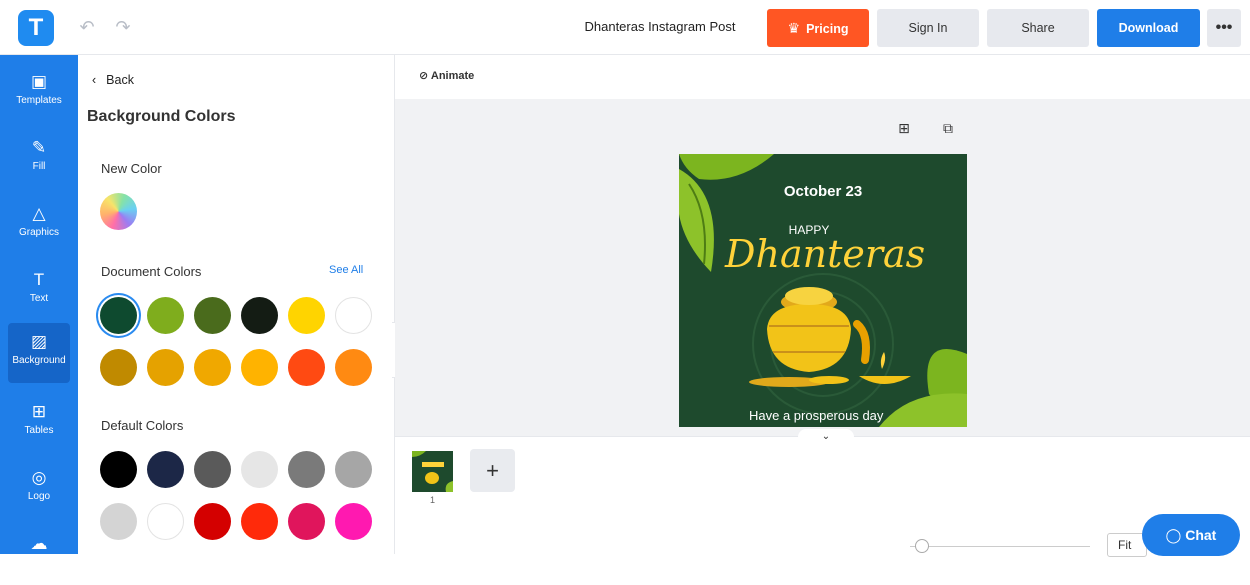 The width and height of the screenshot is (1250, 585). I want to click on add-page-icon: ⊞, so click(904, 128).